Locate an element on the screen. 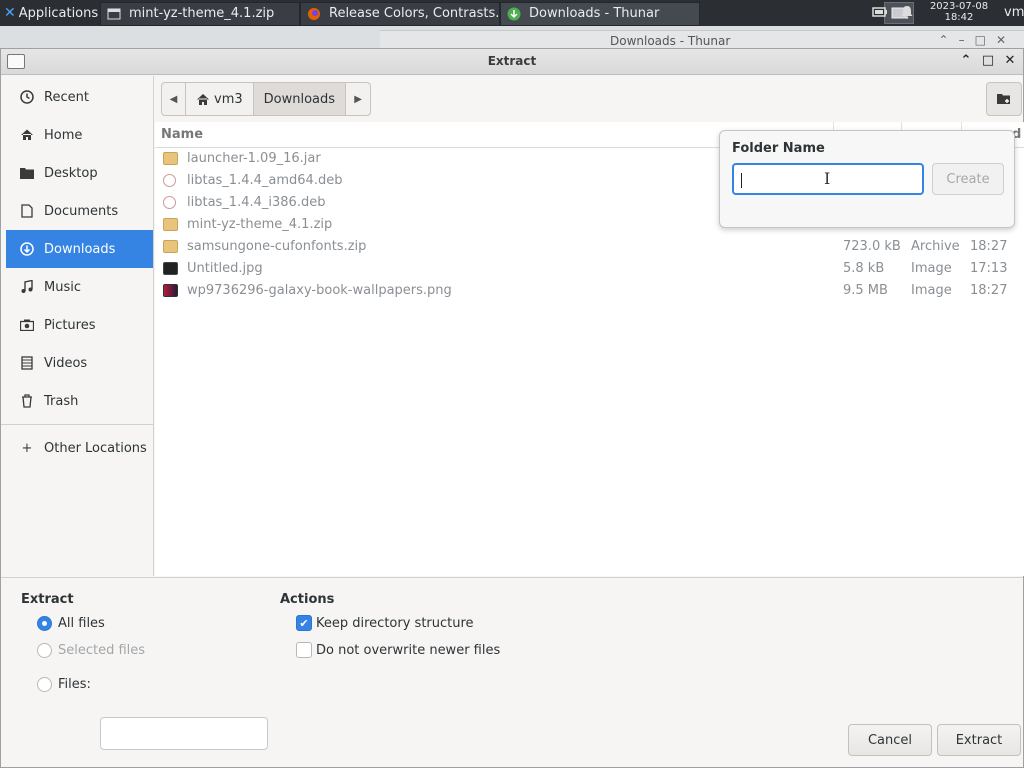  column-name: Name is located at coordinates (182, 134).